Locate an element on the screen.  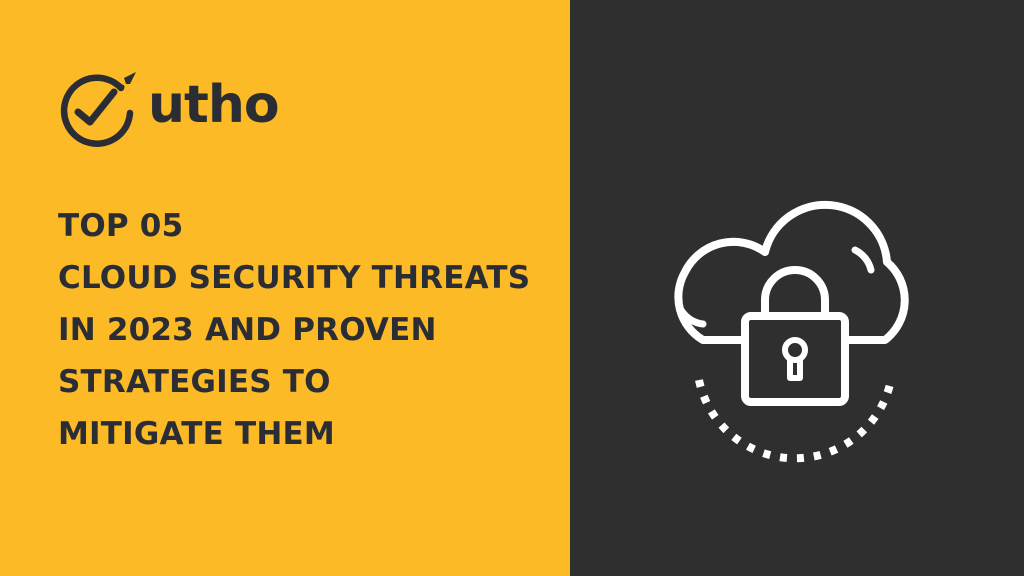
headline-line-4: STRATEGIES TO is located at coordinates (194, 382).